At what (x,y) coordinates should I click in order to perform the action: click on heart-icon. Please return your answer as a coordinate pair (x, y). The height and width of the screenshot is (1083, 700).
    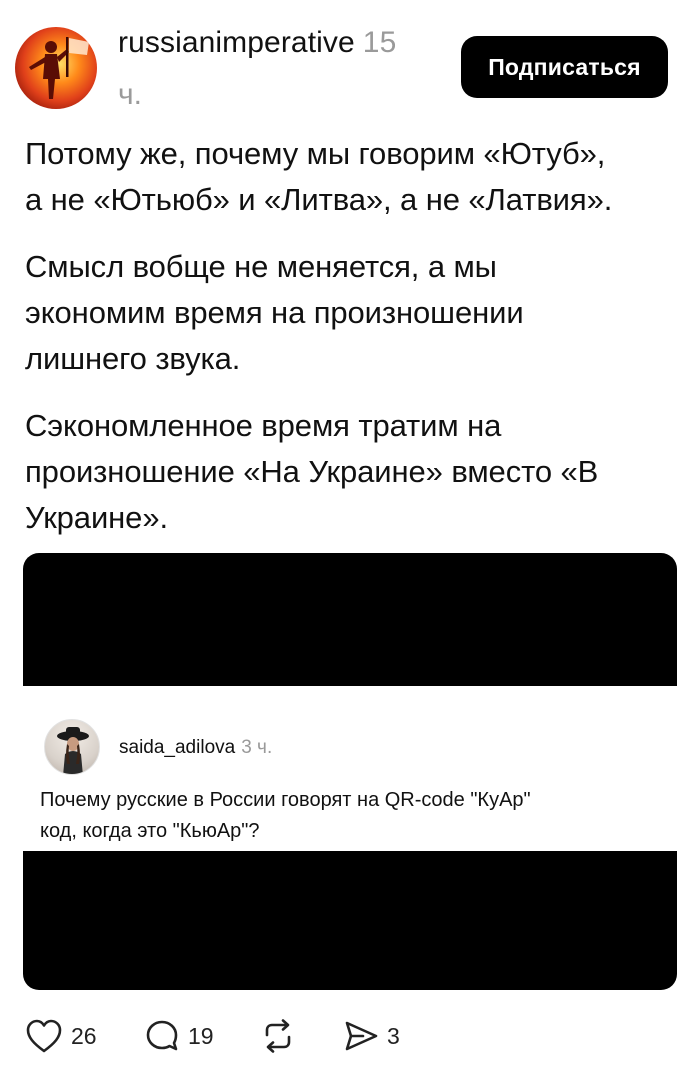
    Looking at the image, I should click on (44, 1036).